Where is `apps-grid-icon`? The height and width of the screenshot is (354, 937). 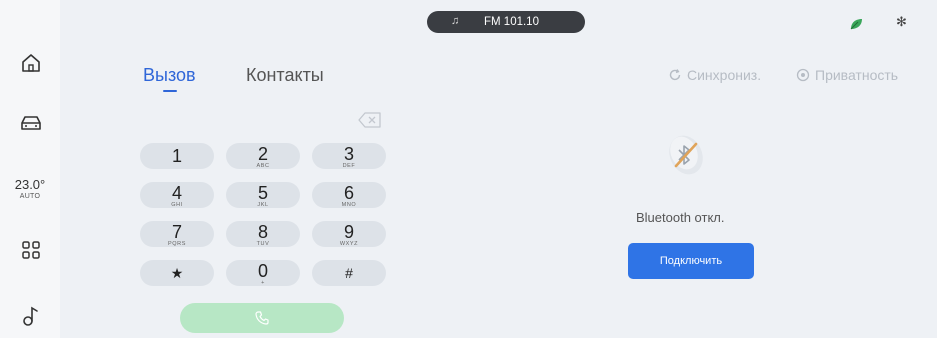
apps-grid-icon is located at coordinates (31, 250).